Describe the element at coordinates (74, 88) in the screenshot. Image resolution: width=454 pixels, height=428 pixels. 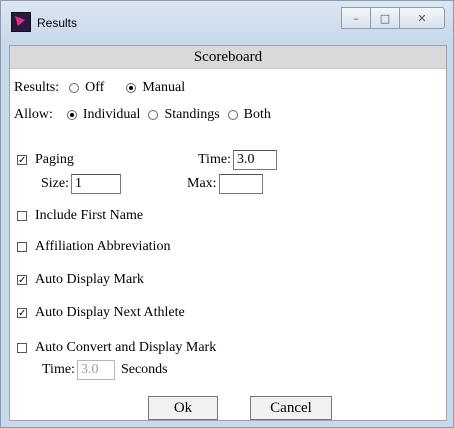
I see `results-off-radio` at that location.